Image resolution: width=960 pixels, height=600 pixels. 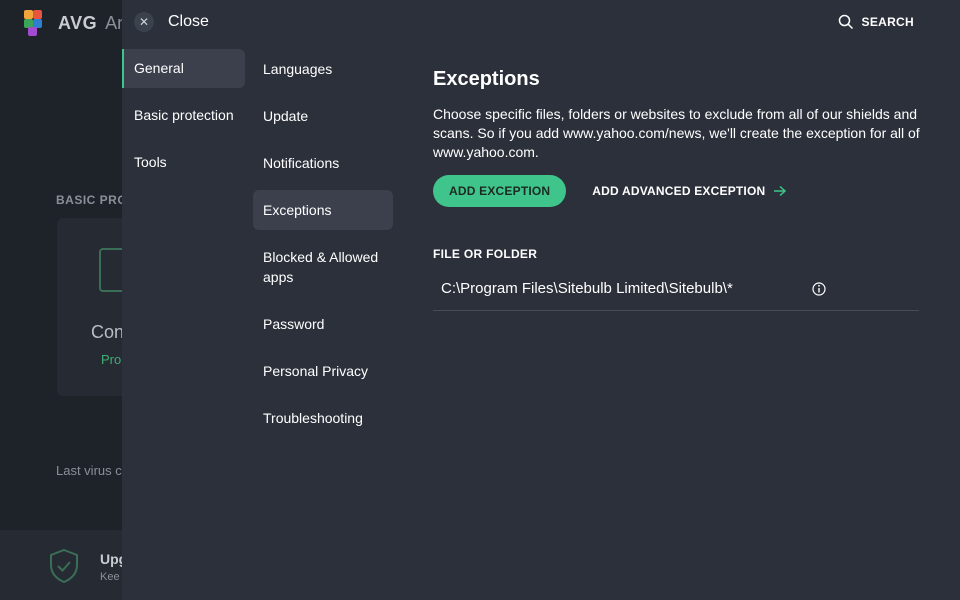 I want to click on subcategory-notifications: Notifications, so click(x=323, y=163).